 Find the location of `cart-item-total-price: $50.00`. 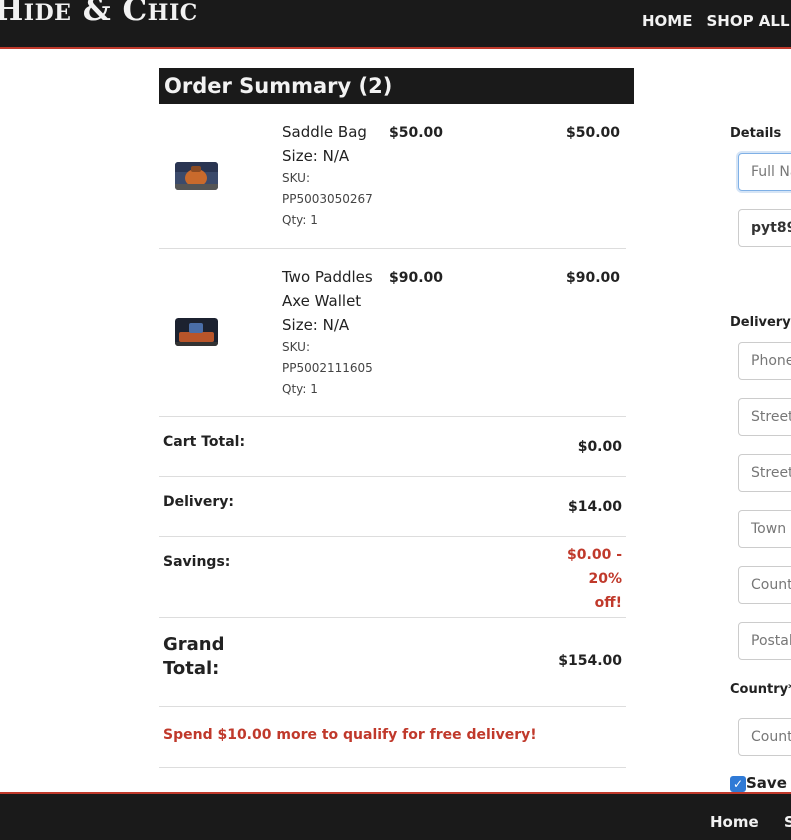

cart-item-total-price: $50.00 is located at coordinates (593, 133).